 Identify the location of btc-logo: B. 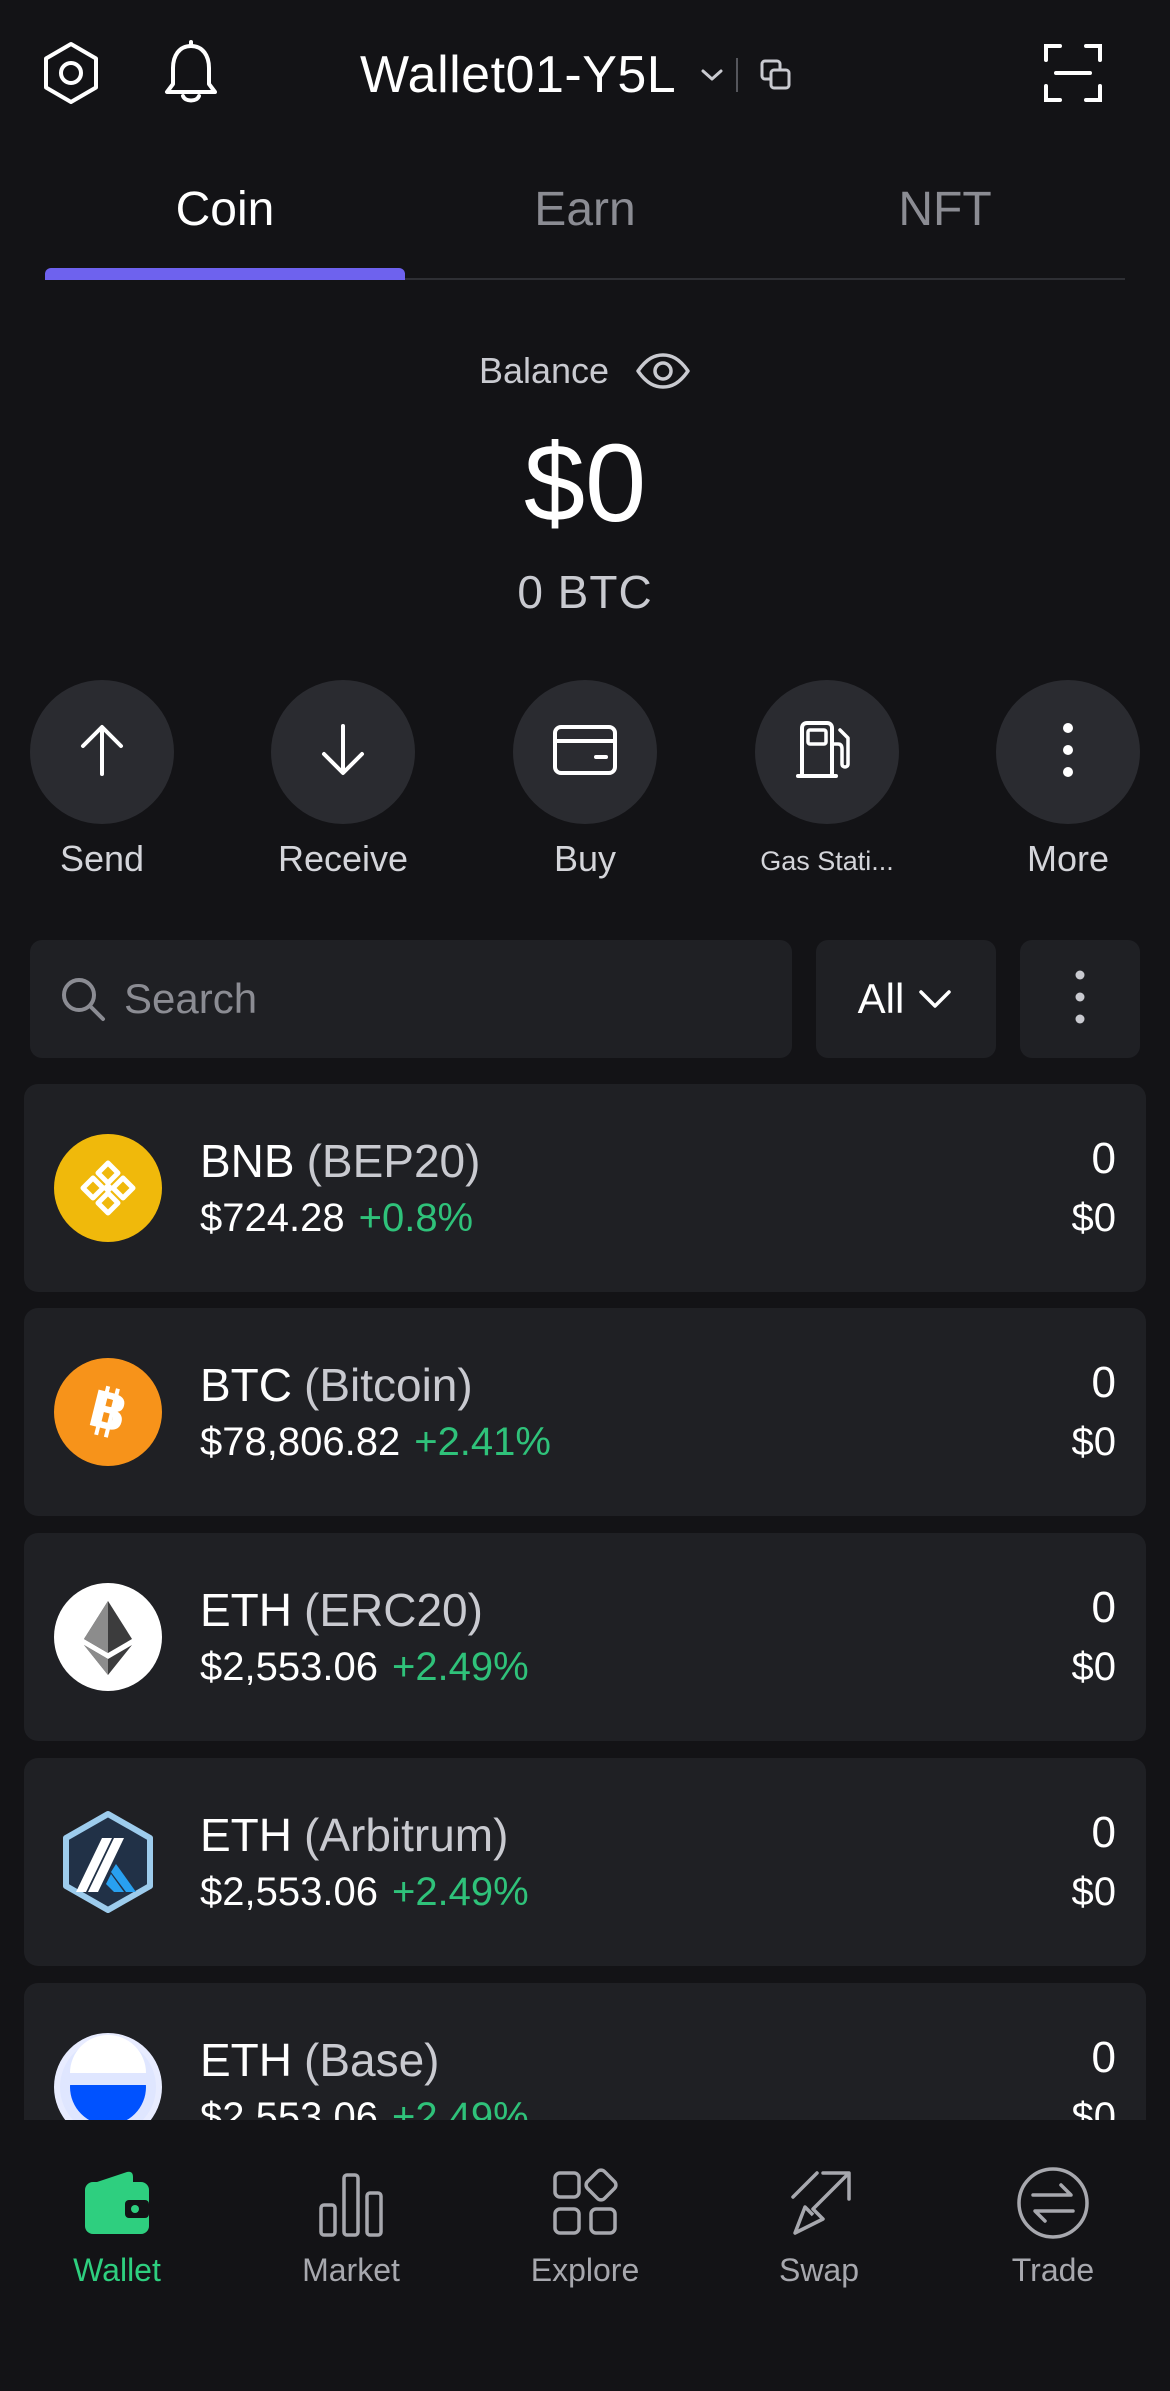
(108, 1412).